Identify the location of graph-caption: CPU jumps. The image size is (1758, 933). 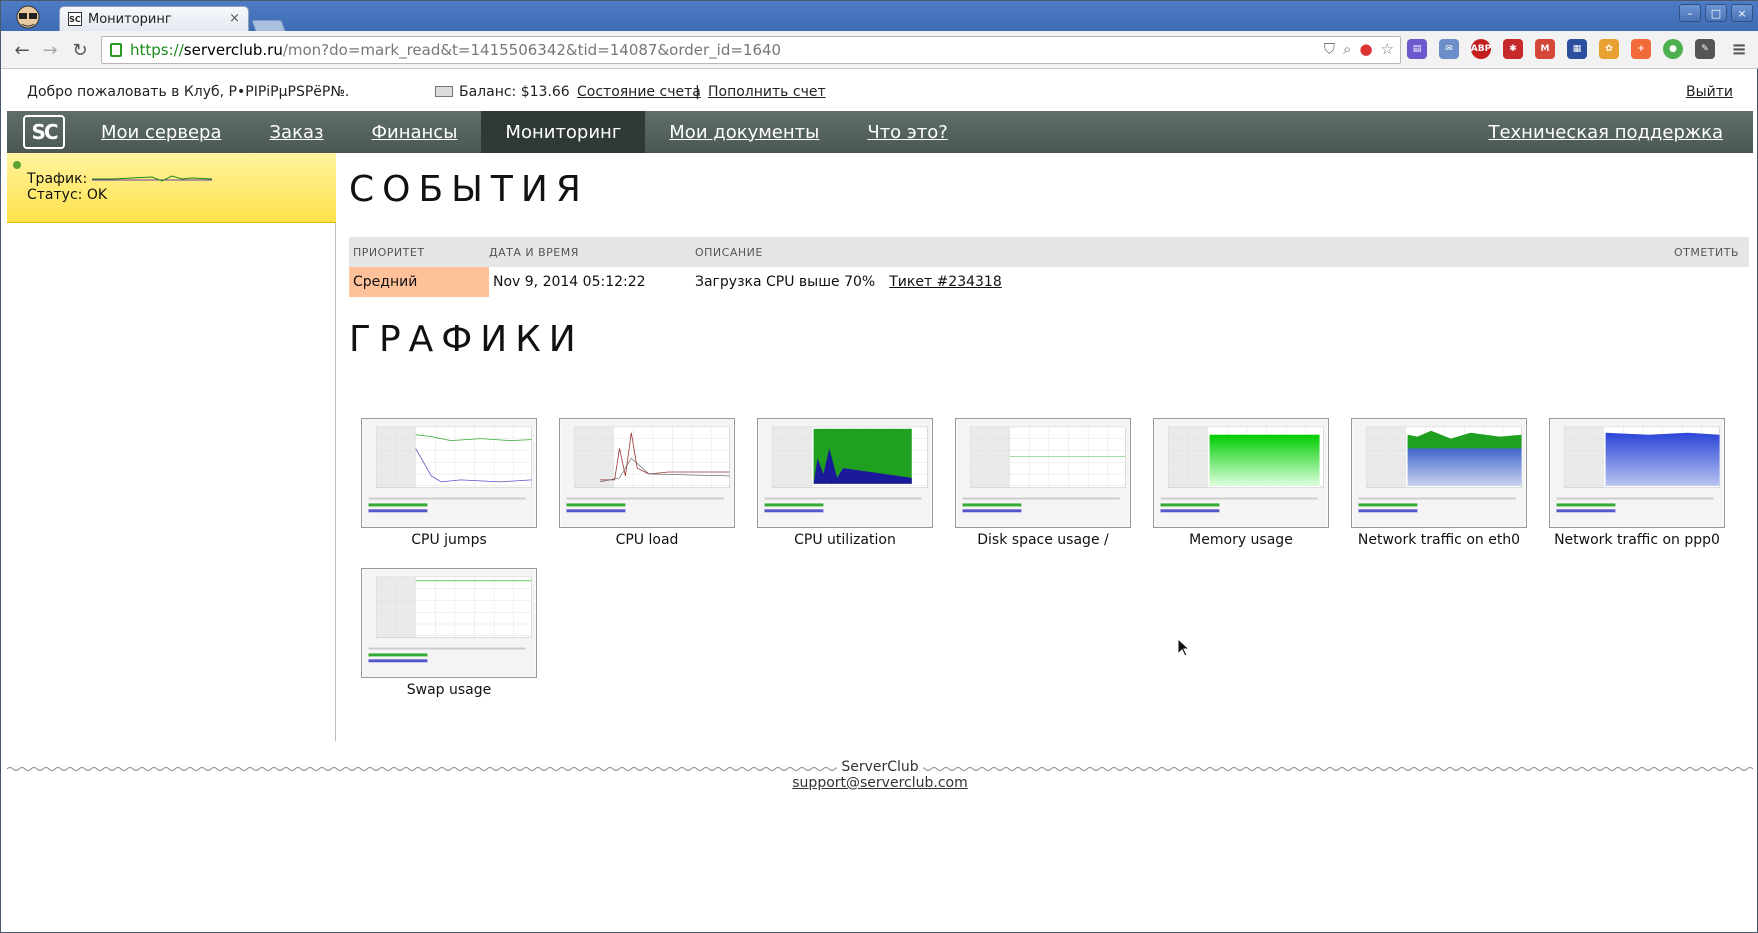
(449, 540).